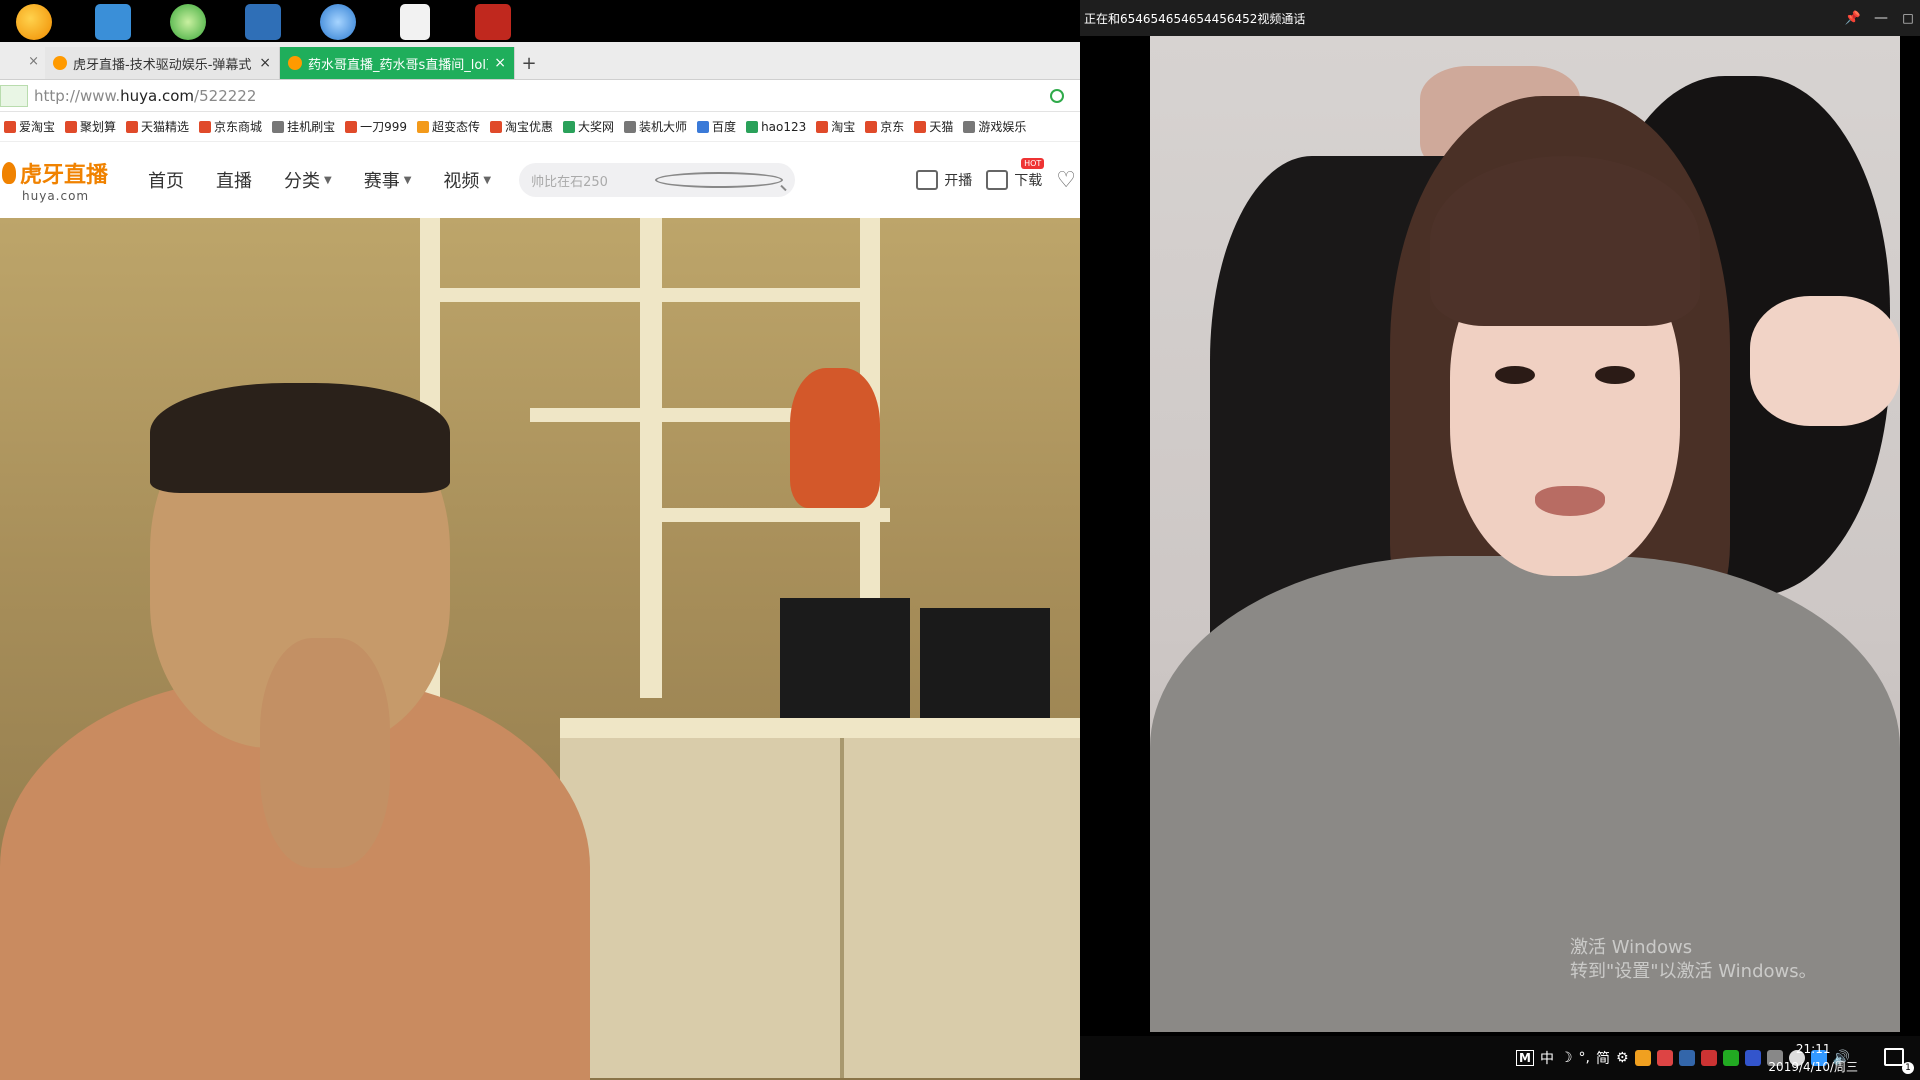 The image size is (1920, 1080). What do you see at coordinates (1664, 1058) in the screenshot?
I see `security-tray-icon` at bounding box center [1664, 1058].